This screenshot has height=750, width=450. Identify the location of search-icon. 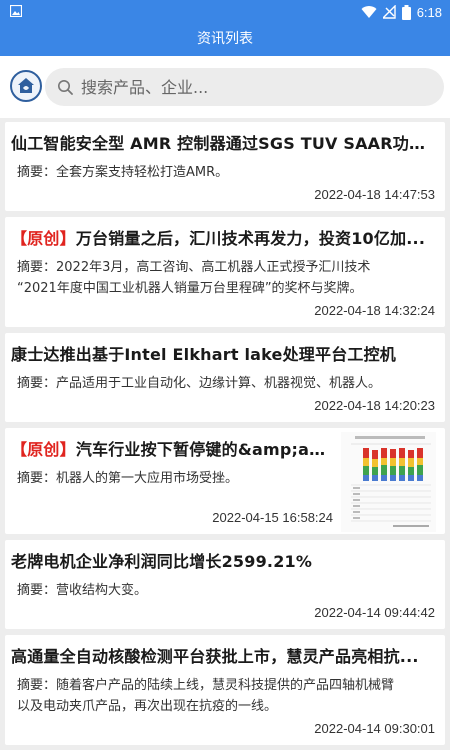
(65, 87).